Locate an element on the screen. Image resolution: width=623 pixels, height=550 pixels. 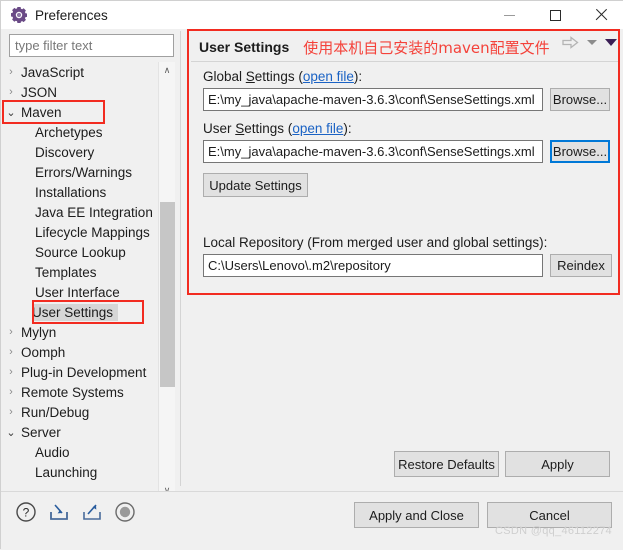
sidebar-item-label: Remote Systems is located at coordinates (72, 392).